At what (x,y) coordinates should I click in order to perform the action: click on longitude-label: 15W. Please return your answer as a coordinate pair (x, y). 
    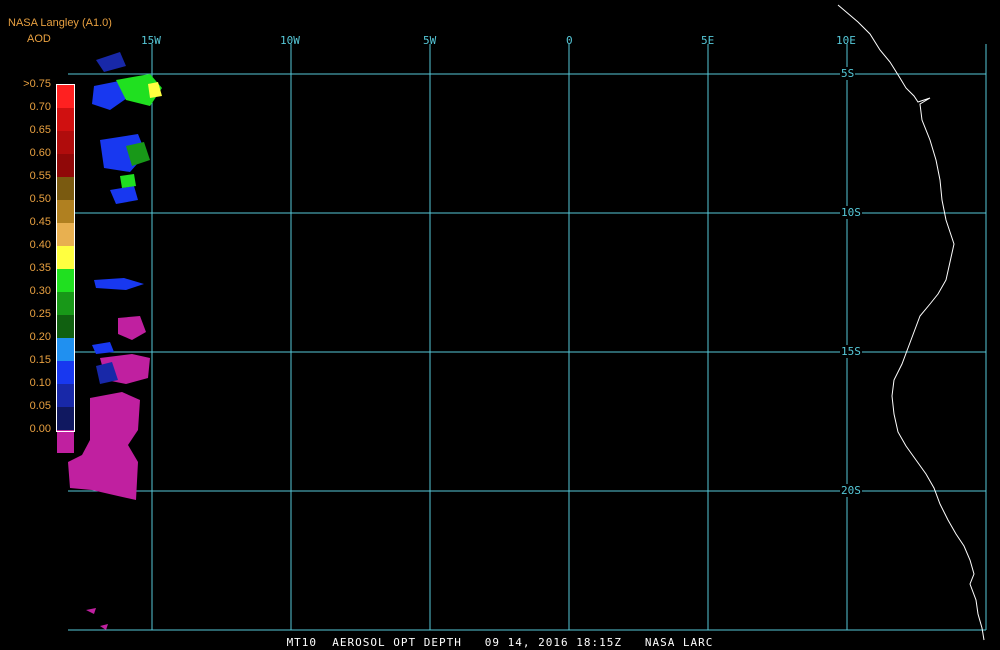
    Looking at the image, I should click on (151, 40).